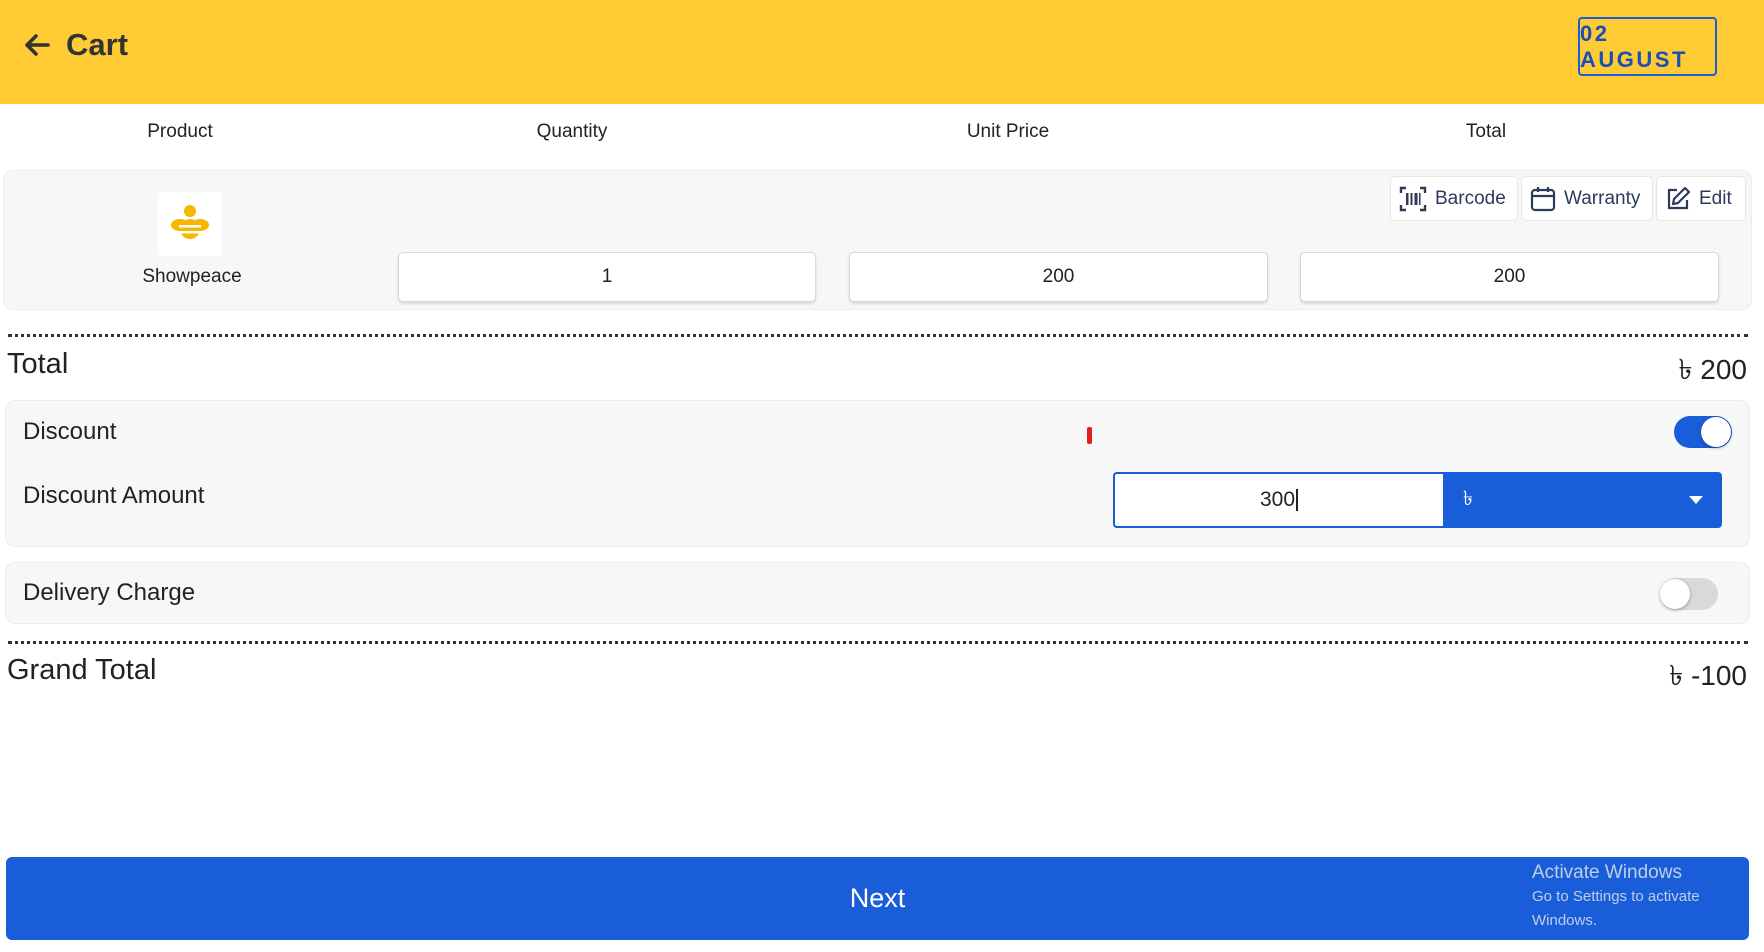 The width and height of the screenshot is (1764, 952). I want to click on barcode-label: Barcode, so click(1470, 198).